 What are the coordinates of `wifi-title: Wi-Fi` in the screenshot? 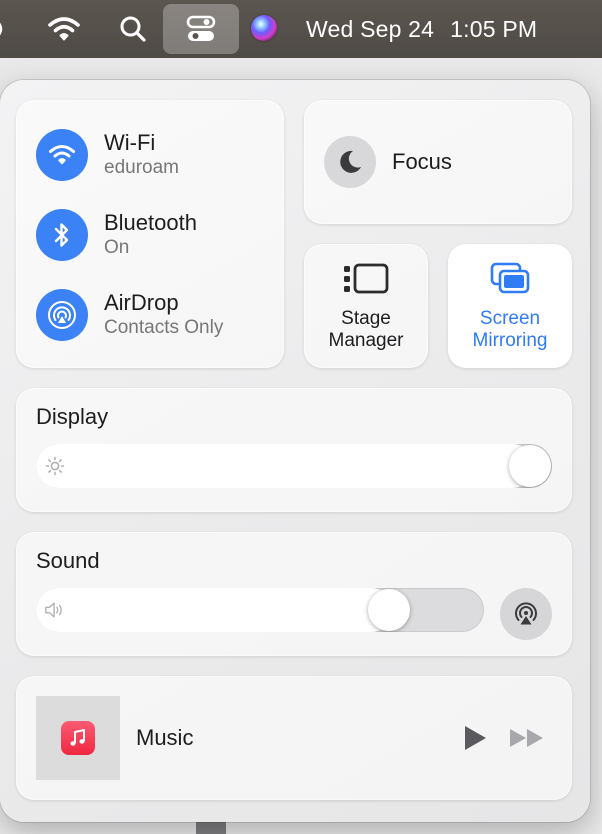 It's located at (130, 142).